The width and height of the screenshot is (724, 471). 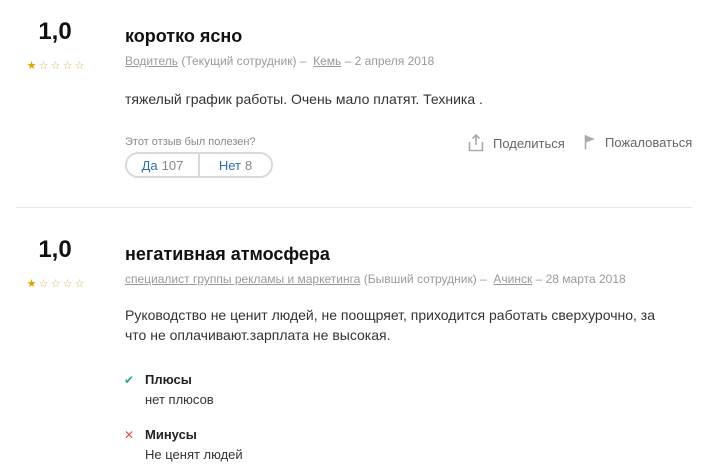 I want to click on review-date: – 2 апреля 2018, so click(x=389, y=61).